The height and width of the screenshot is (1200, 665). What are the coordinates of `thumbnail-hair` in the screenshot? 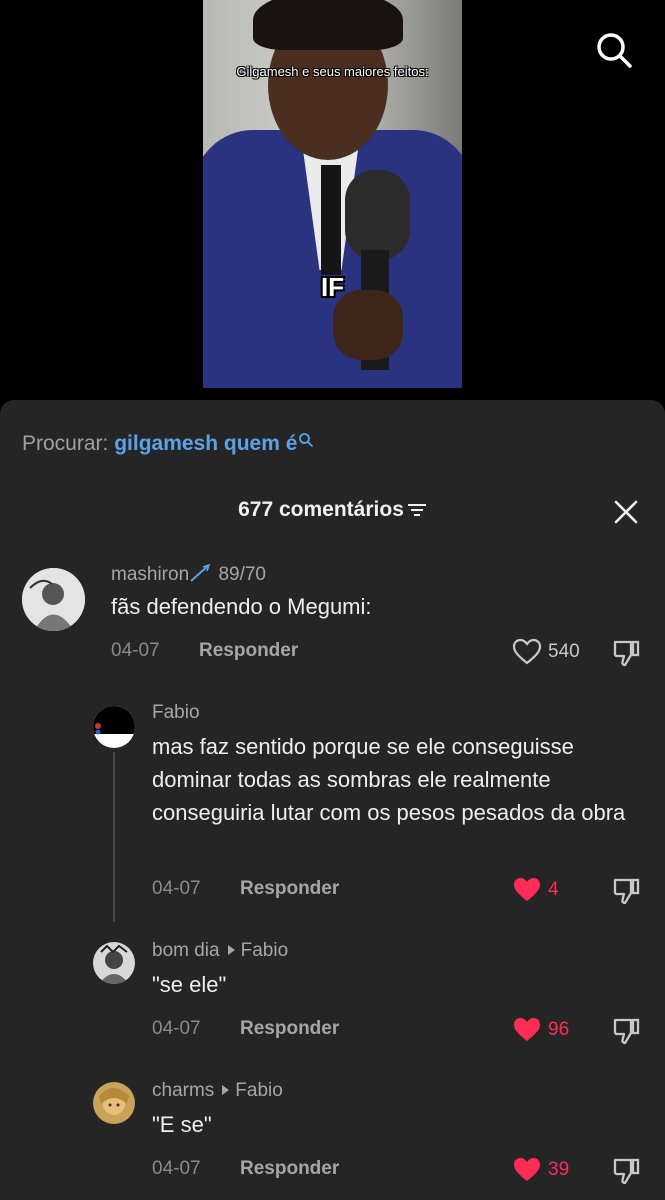 It's located at (328, 25).